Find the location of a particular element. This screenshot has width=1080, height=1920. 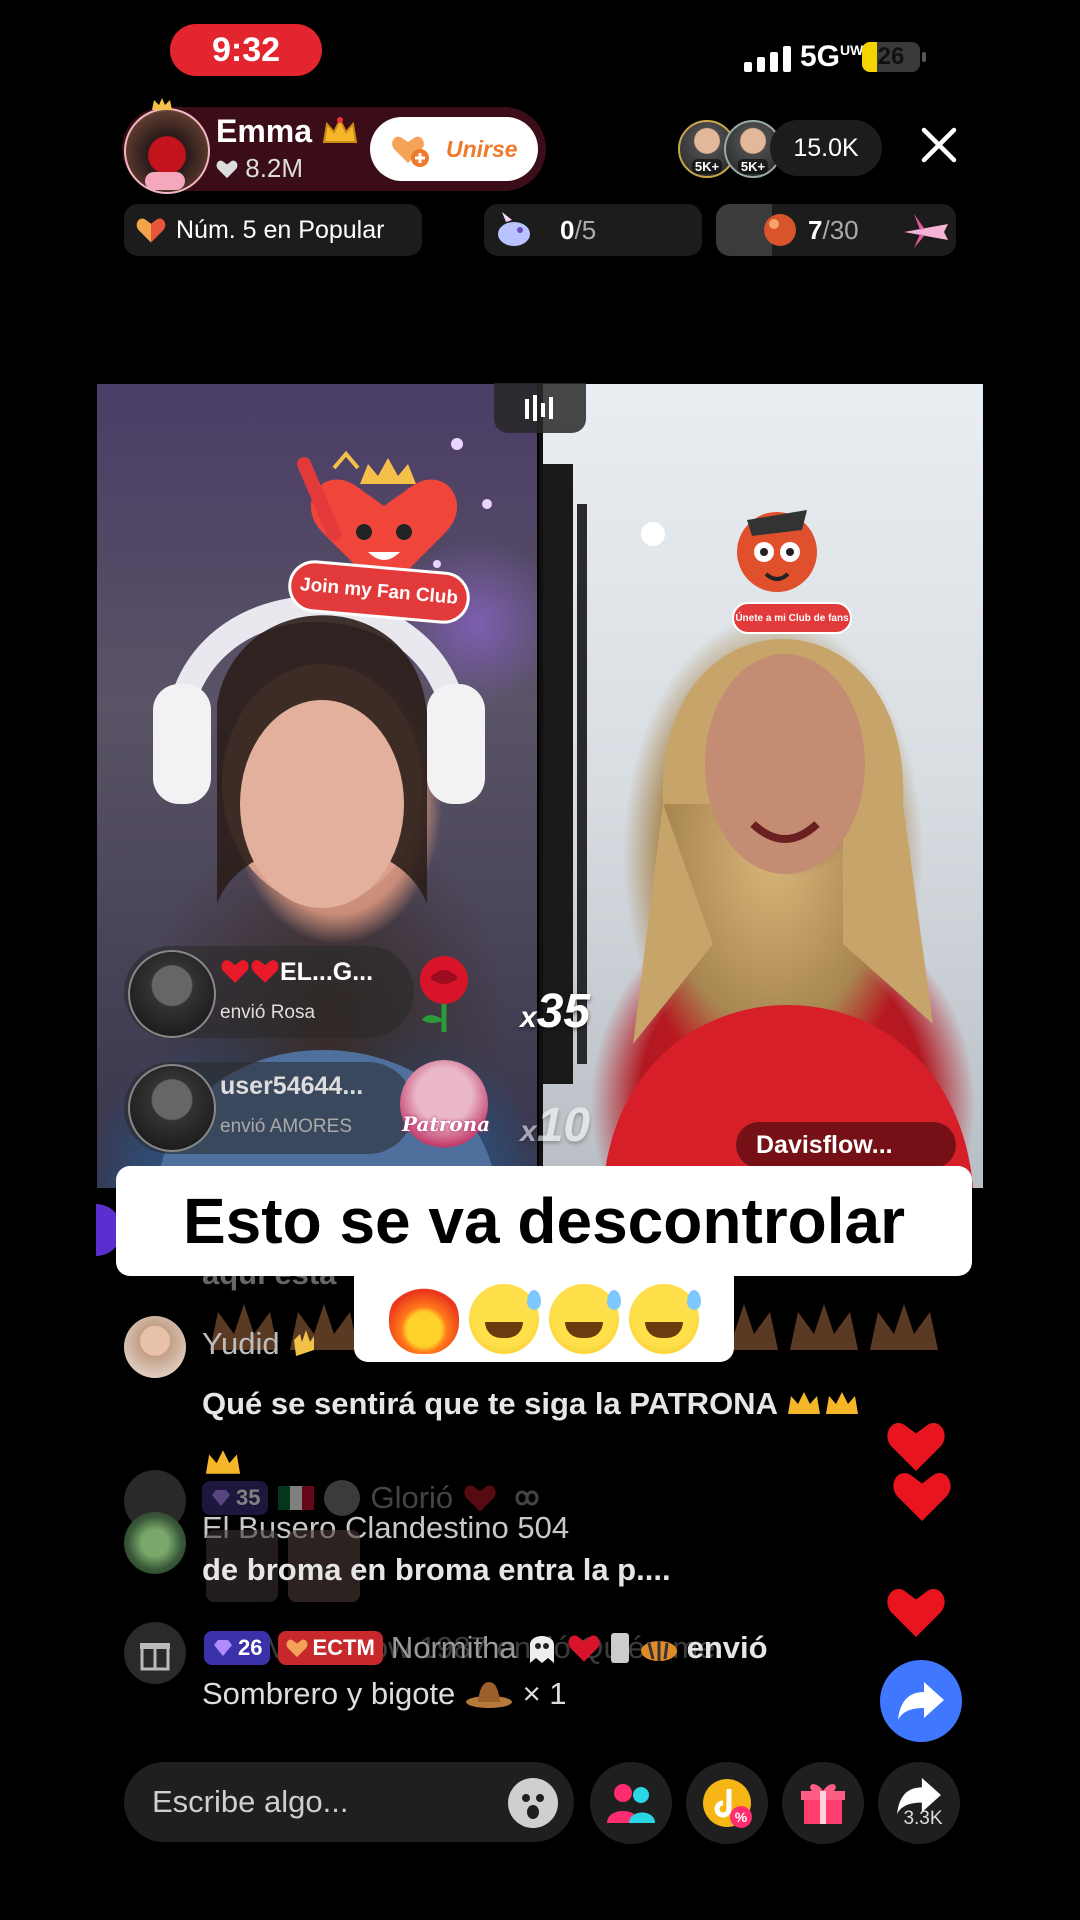

gift-button is located at coordinates (823, 1803).